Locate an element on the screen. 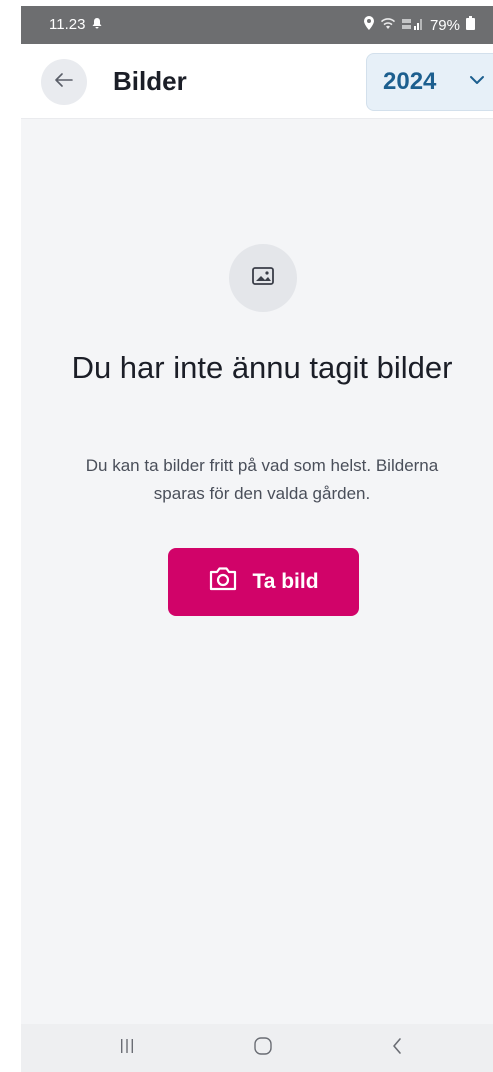 Image resolution: width=493 pixels, height=1072 pixels. take-photo-button: Ta bild is located at coordinates (263, 582).